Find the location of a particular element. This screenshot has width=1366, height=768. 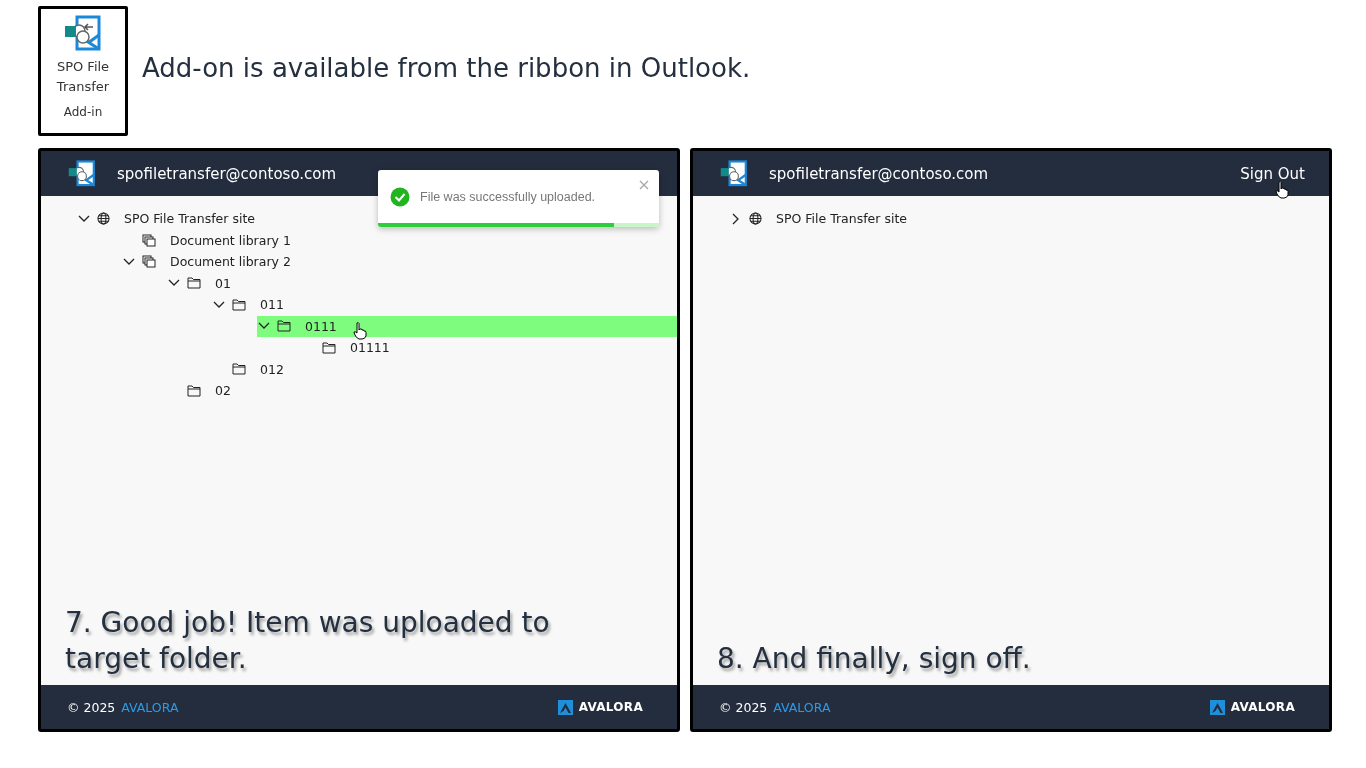

group-label: Add-in is located at coordinates (83, 112).